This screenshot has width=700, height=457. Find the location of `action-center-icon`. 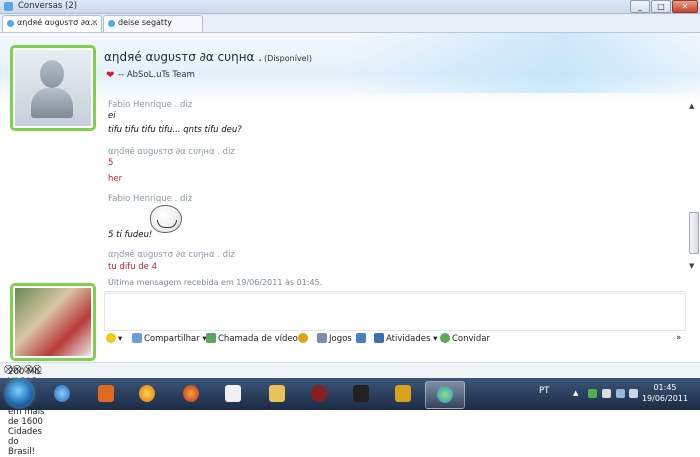

action-center-icon is located at coordinates (606, 393).